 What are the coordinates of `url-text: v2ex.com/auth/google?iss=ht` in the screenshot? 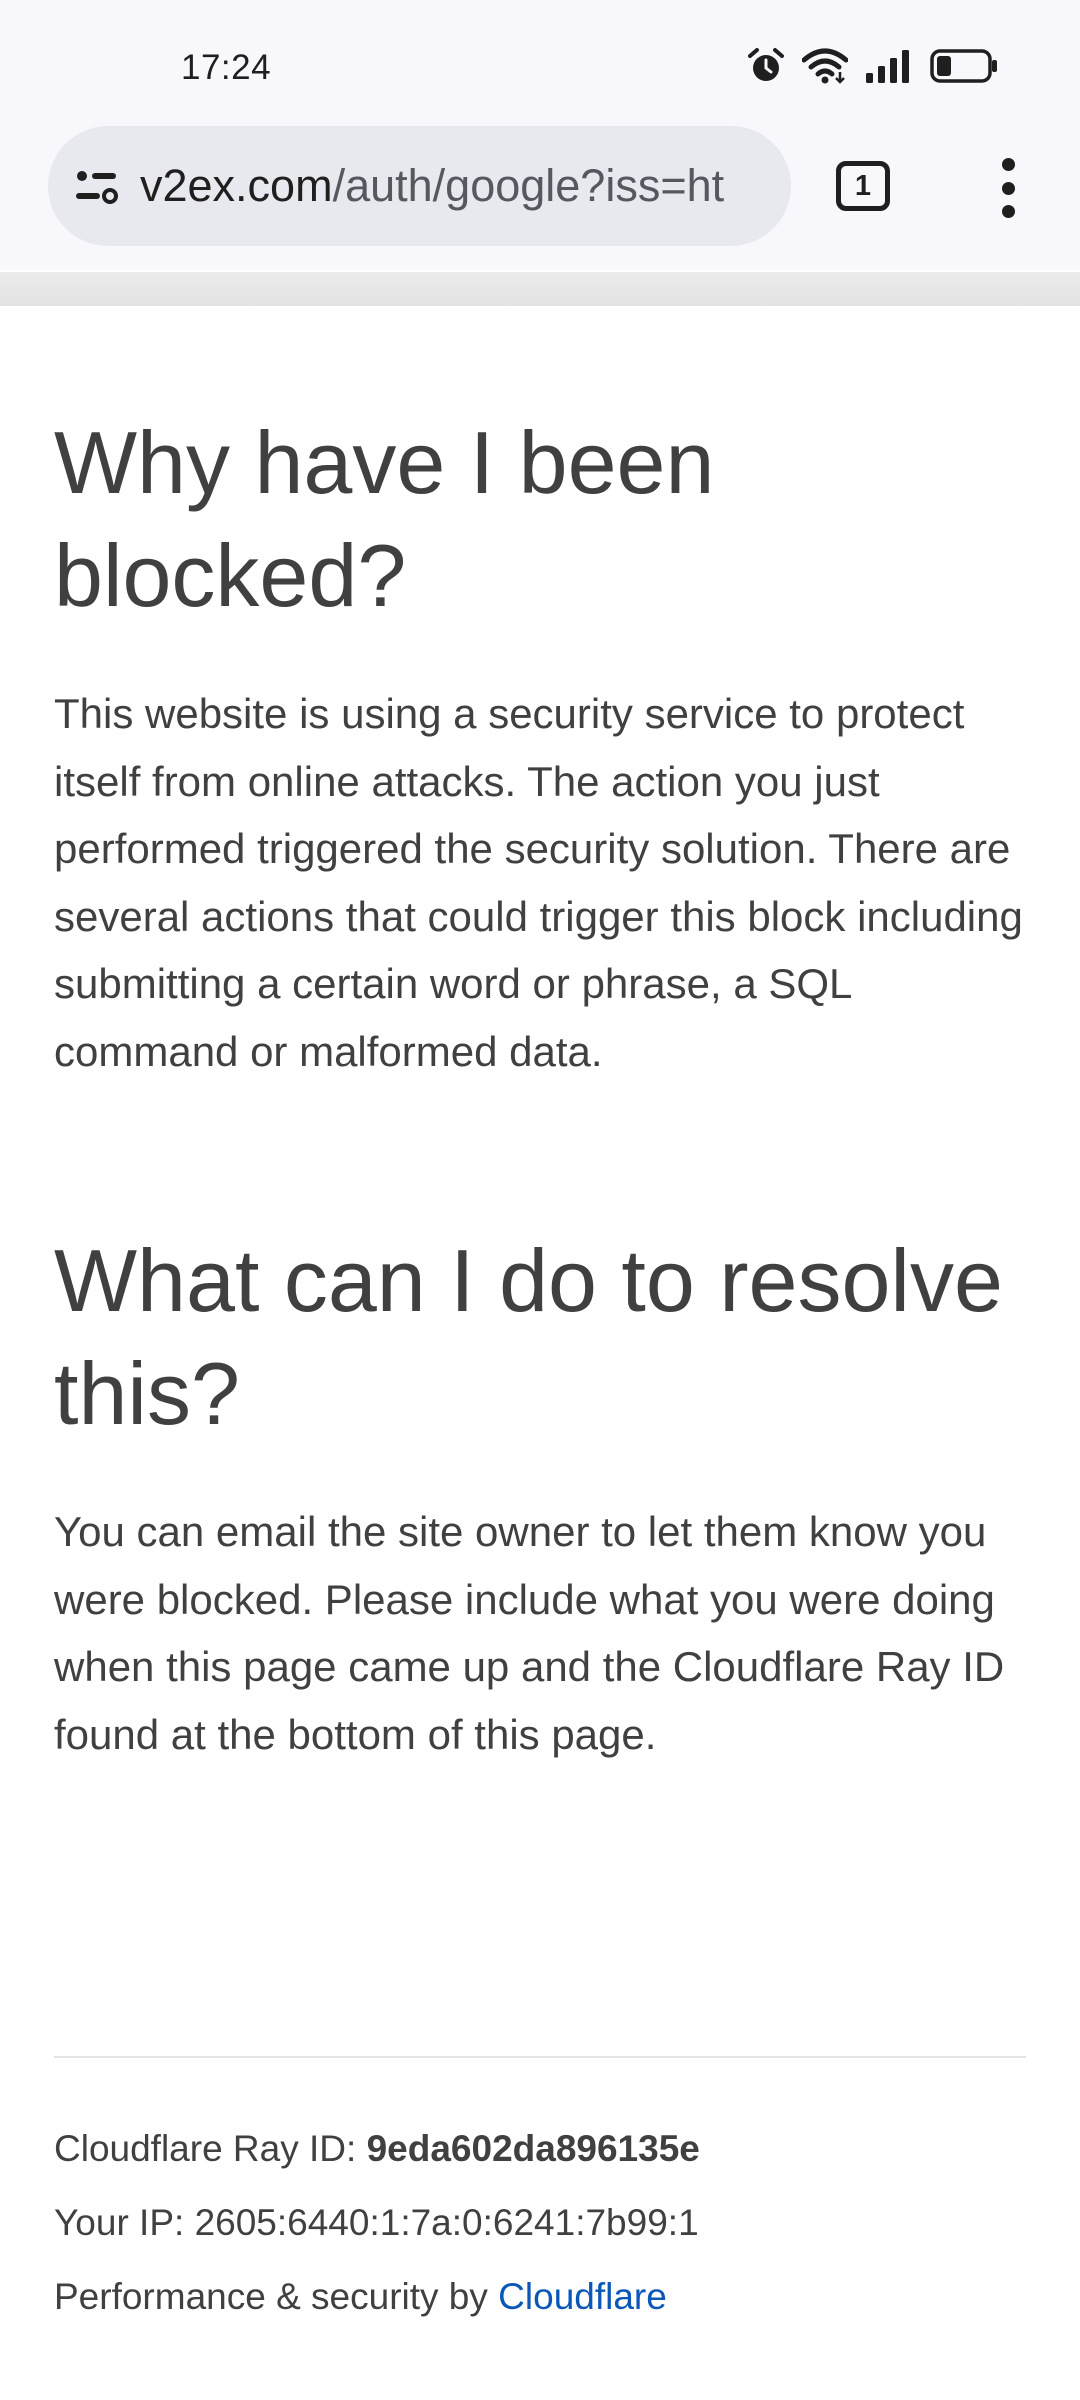 It's located at (432, 186).